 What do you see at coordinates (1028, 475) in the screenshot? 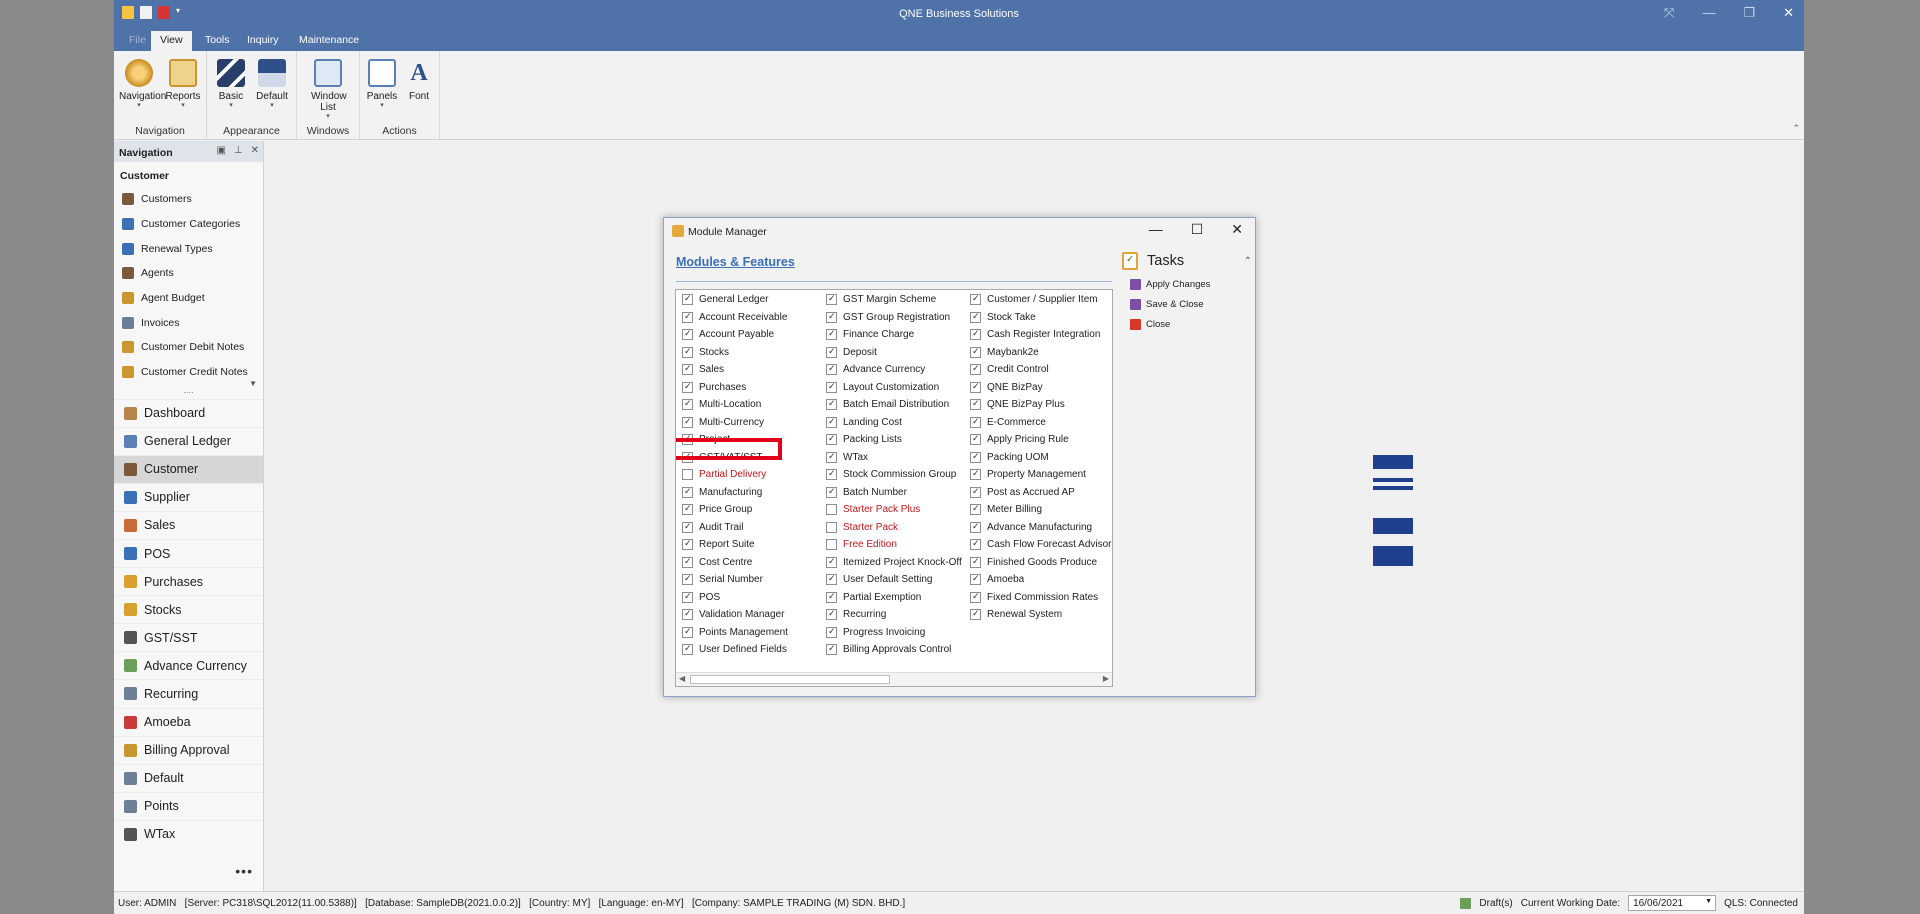
I see `module-checkbox-property-management: Property Management` at bounding box center [1028, 475].